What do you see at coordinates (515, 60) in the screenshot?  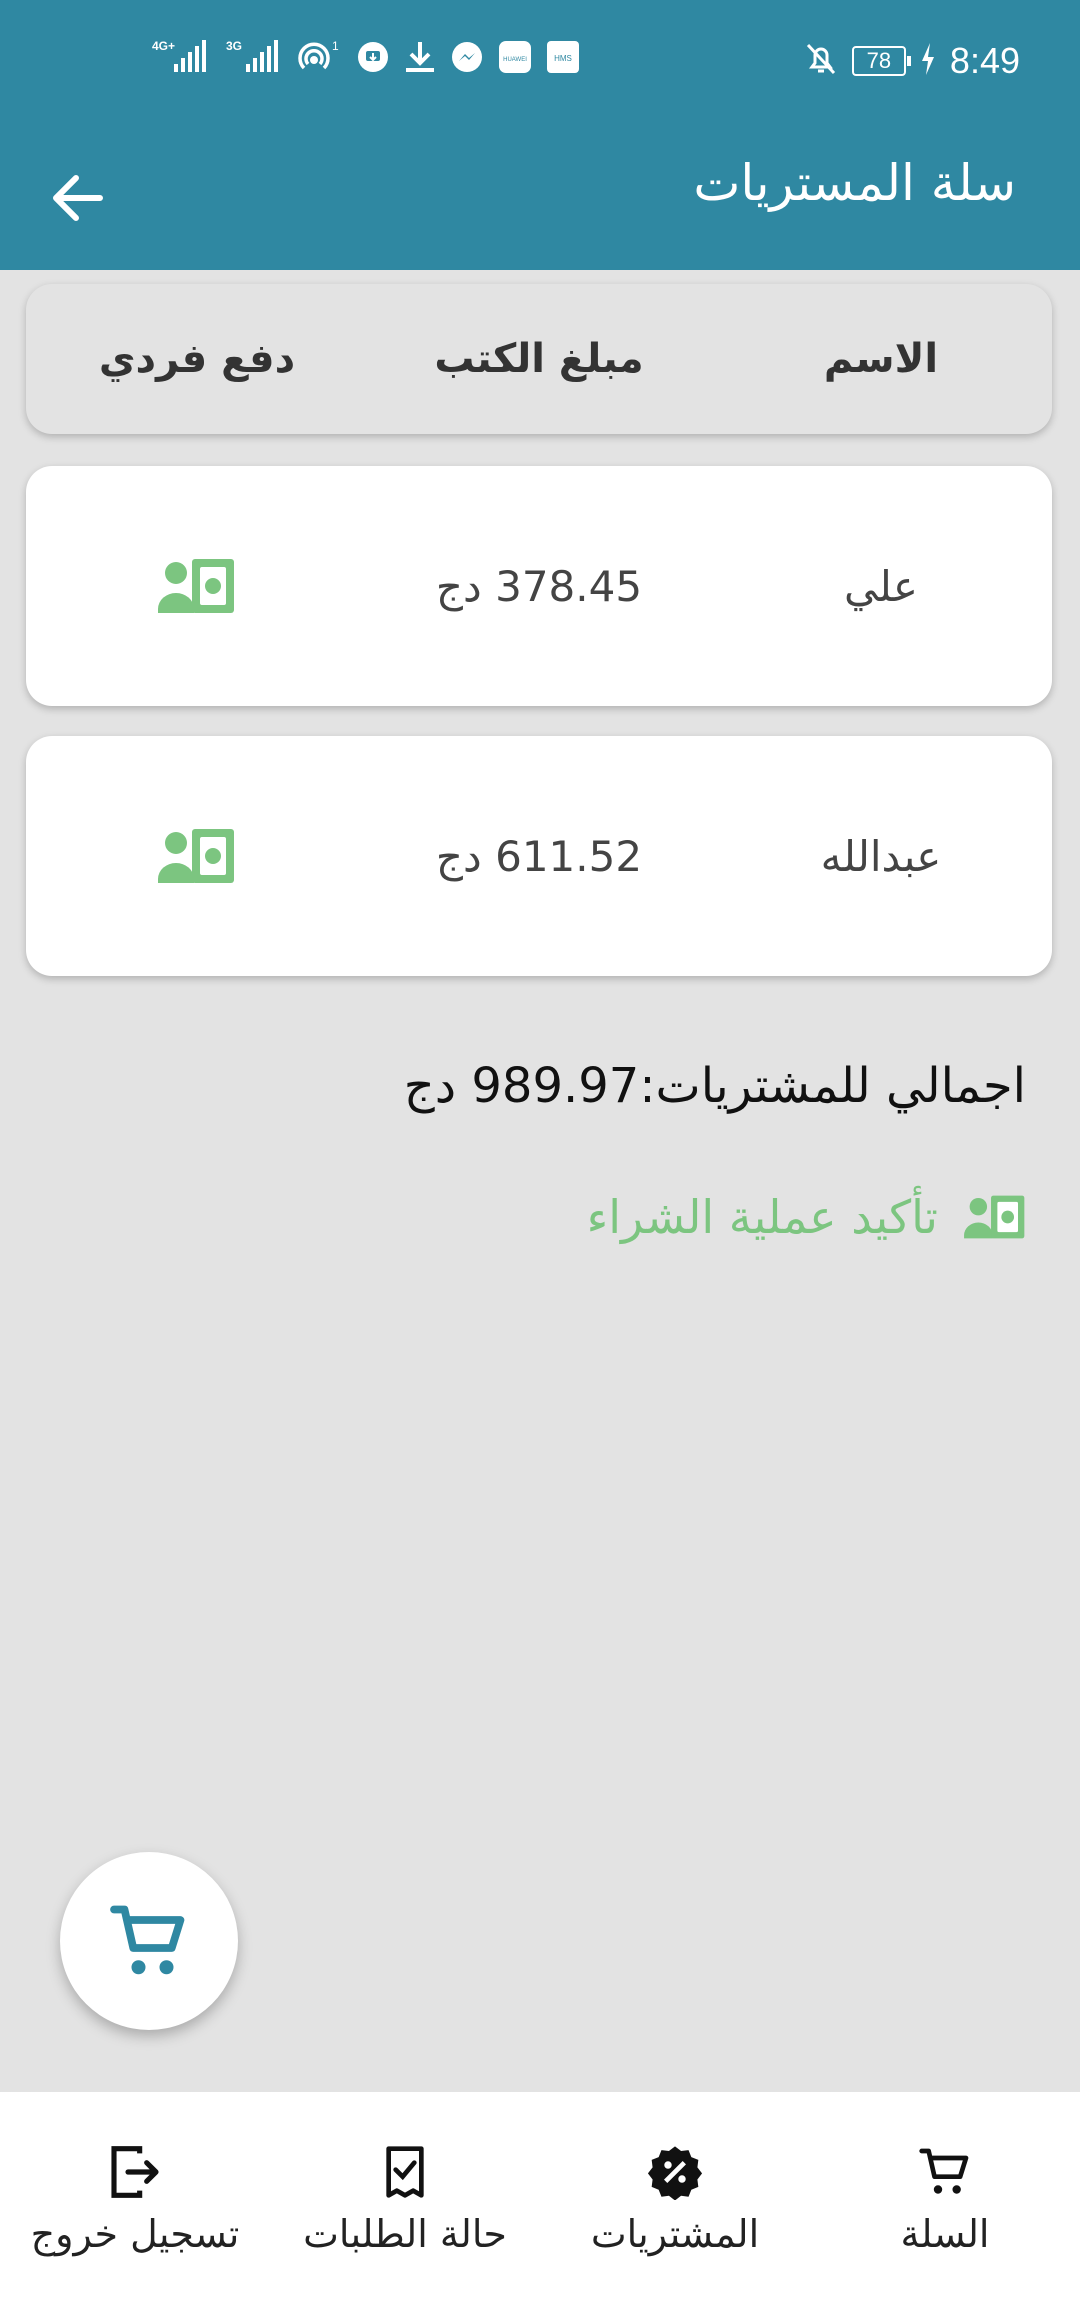 I see `svg-text: HUAWEI` at bounding box center [515, 60].